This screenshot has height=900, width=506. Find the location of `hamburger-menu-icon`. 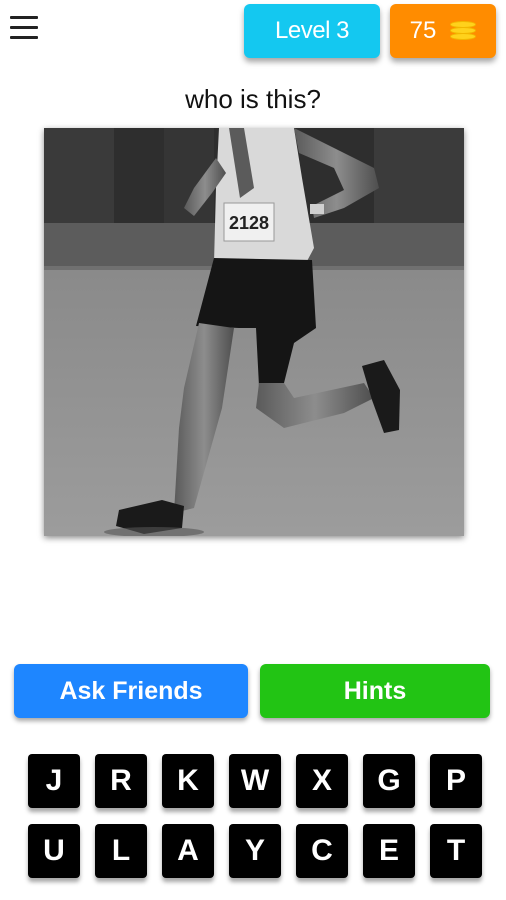

hamburger-menu-icon is located at coordinates (26, 30).